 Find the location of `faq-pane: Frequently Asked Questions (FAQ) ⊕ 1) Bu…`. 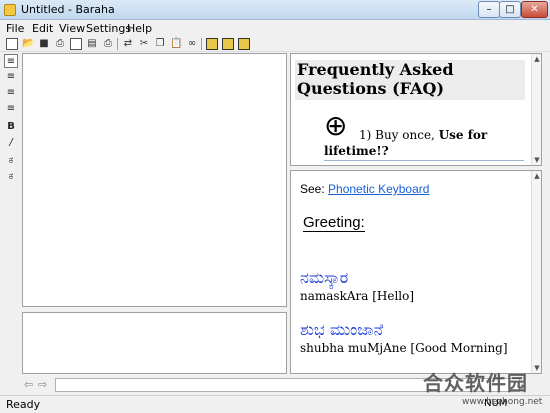

faq-pane: Frequently Asked Questions (FAQ) ⊕ 1) Bu… is located at coordinates (416, 109).